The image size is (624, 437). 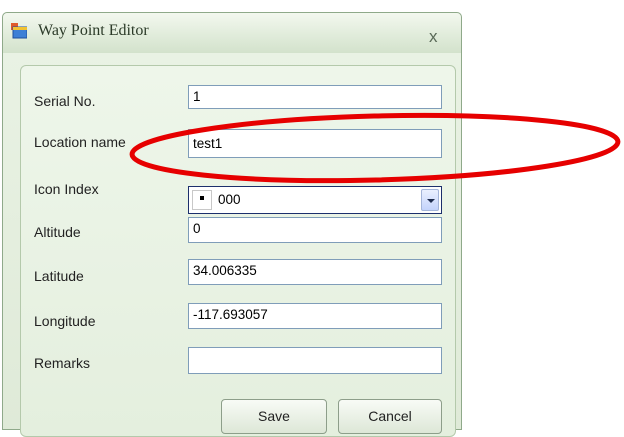 I want to click on dropdown-arrow-icon, so click(x=430, y=200).